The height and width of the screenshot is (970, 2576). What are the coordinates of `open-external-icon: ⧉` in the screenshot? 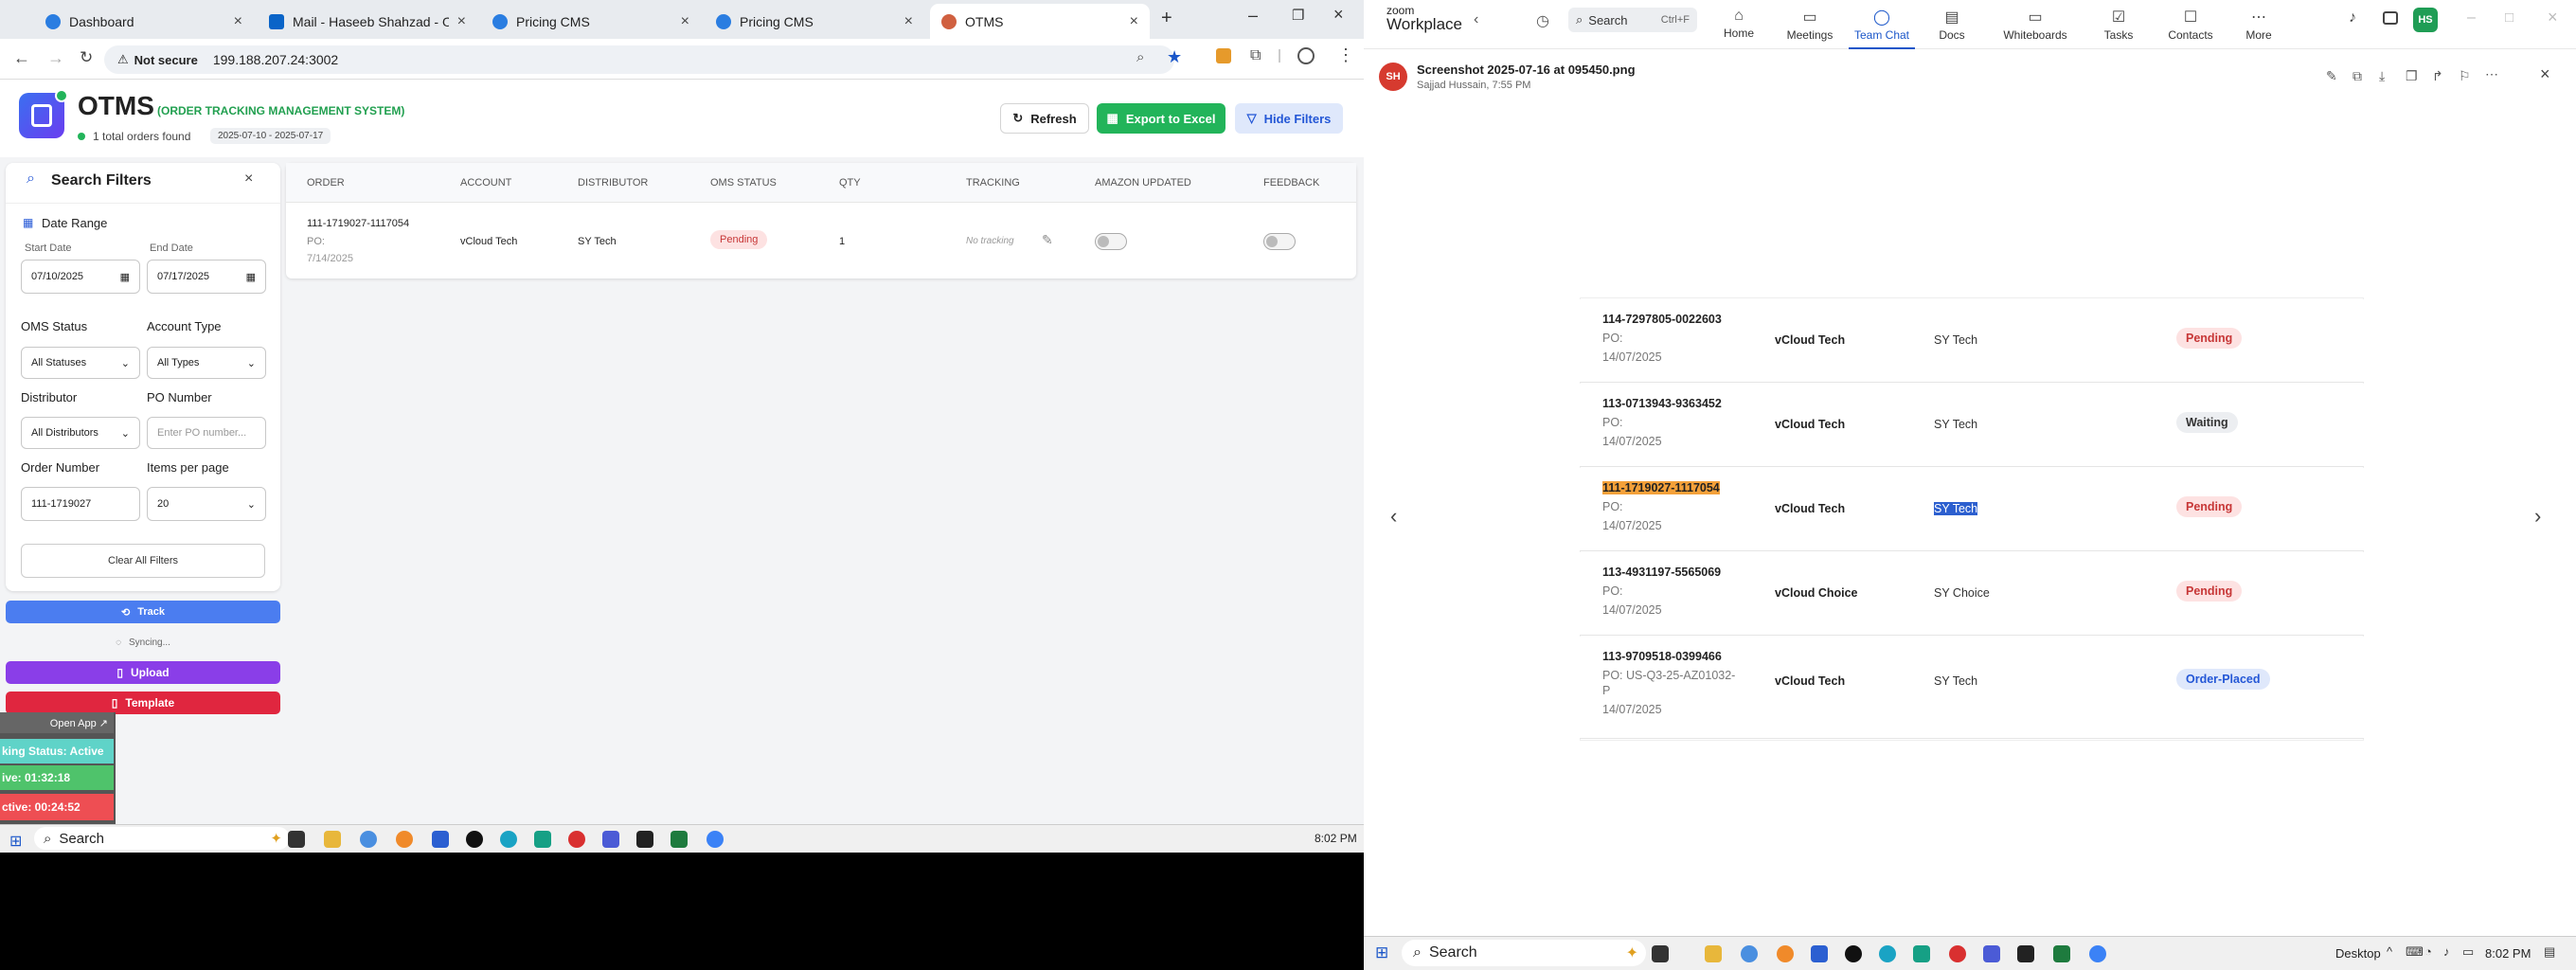 It's located at (2357, 76).